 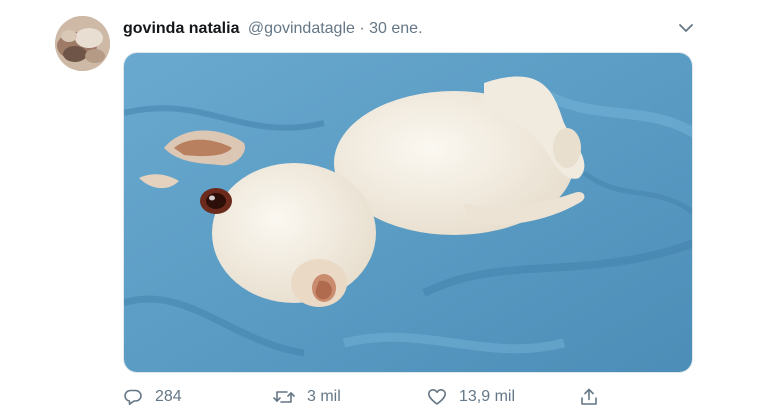 I want to click on author-name: govinda natalia, so click(x=181, y=28).